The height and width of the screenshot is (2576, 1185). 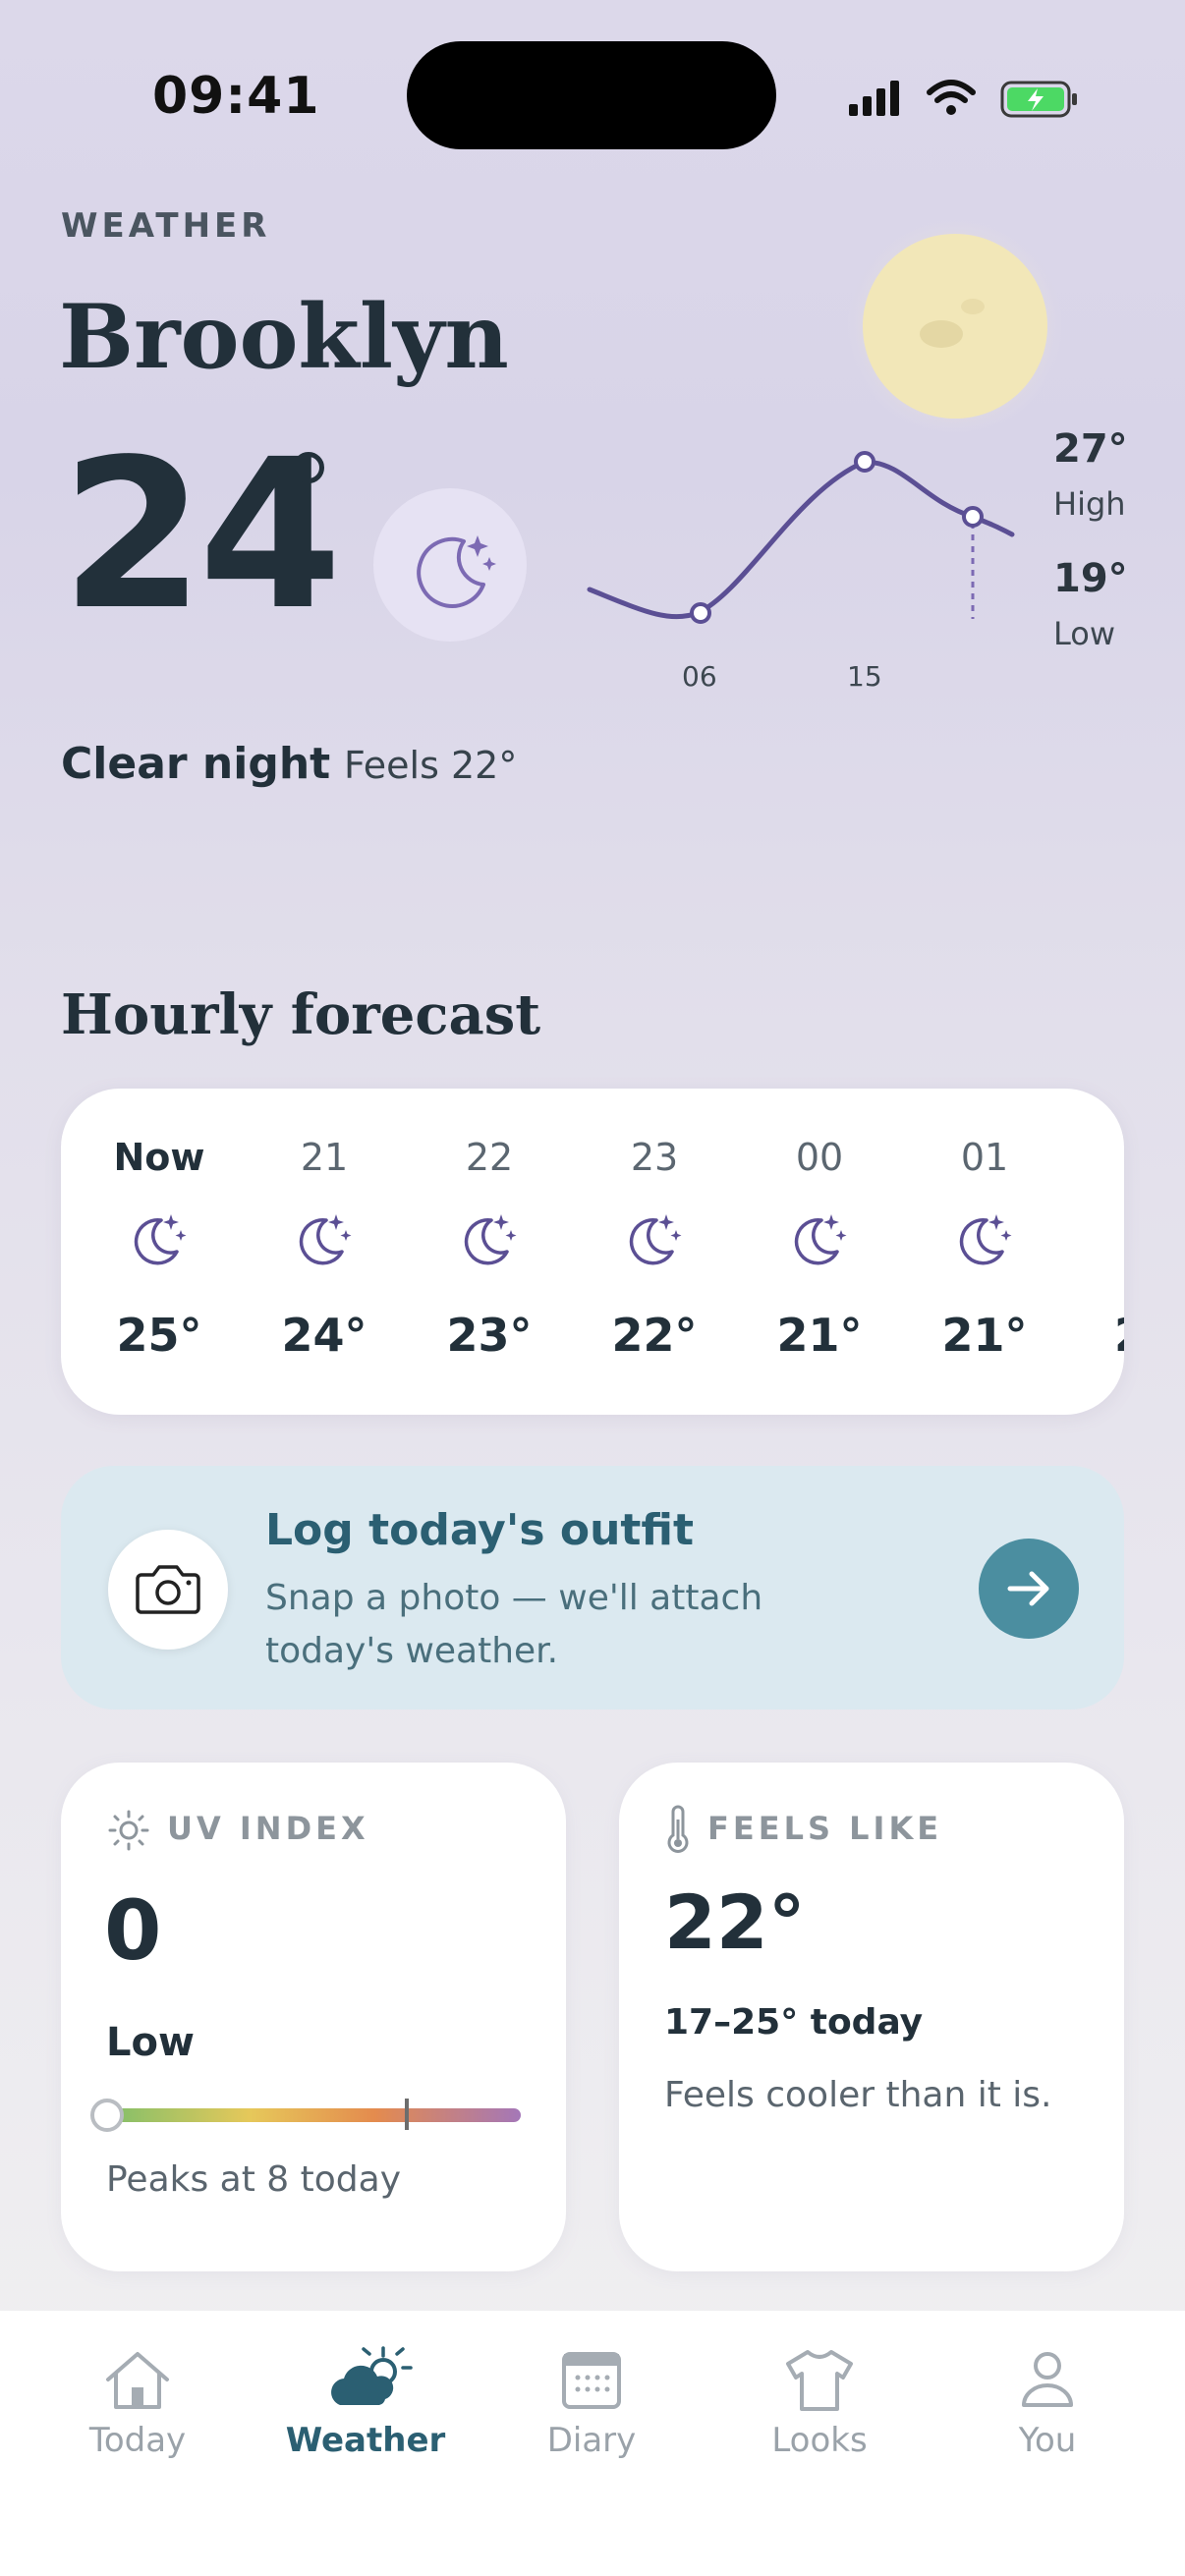 I want to click on uv-scale-bar, so click(x=313, y=2115).